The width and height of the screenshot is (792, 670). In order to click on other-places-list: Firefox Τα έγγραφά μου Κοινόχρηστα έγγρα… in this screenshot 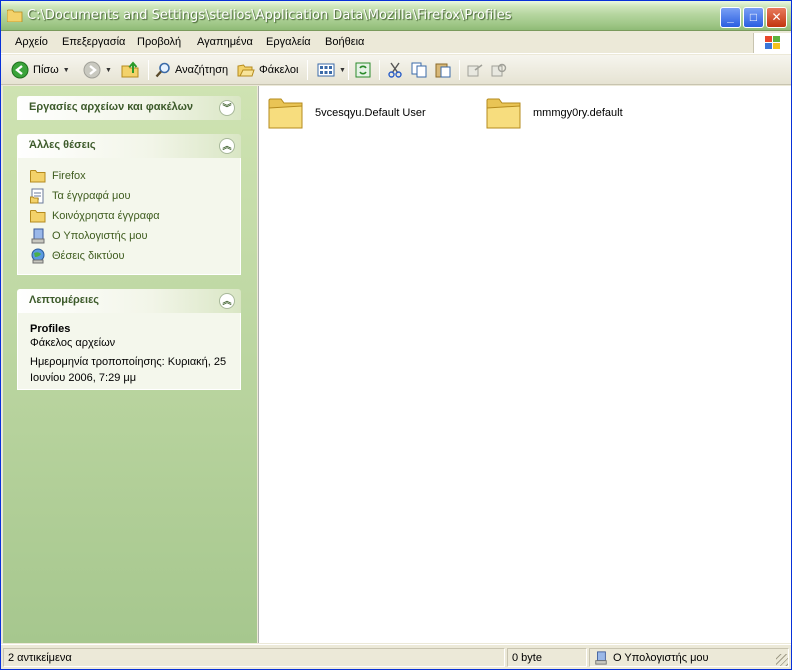, I will do `click(129, 216)`.